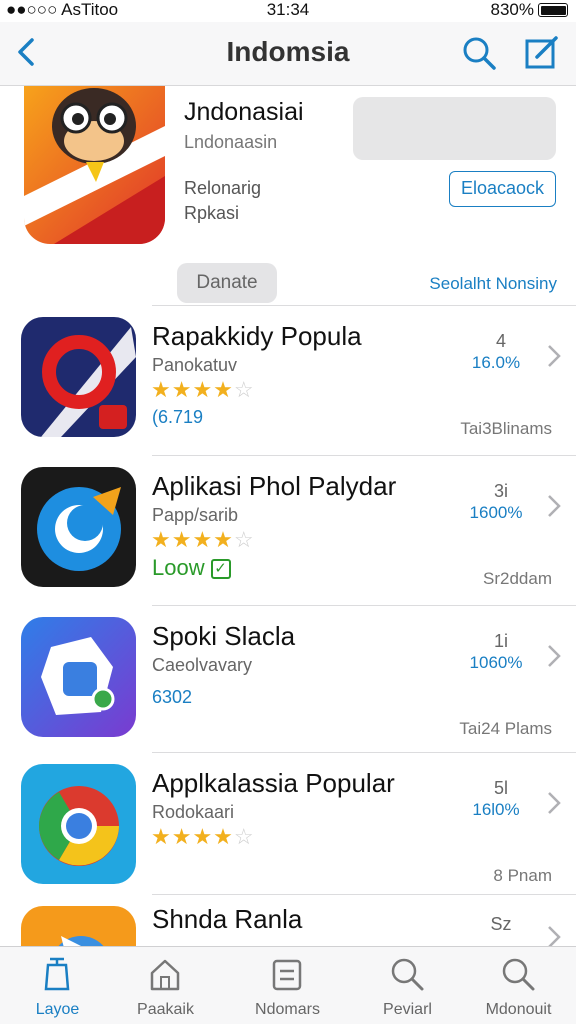  Describe the element at coordinates (493, 284) in the screenshot. I see `see-all-link: Seolalht Nonsiny` at that location.